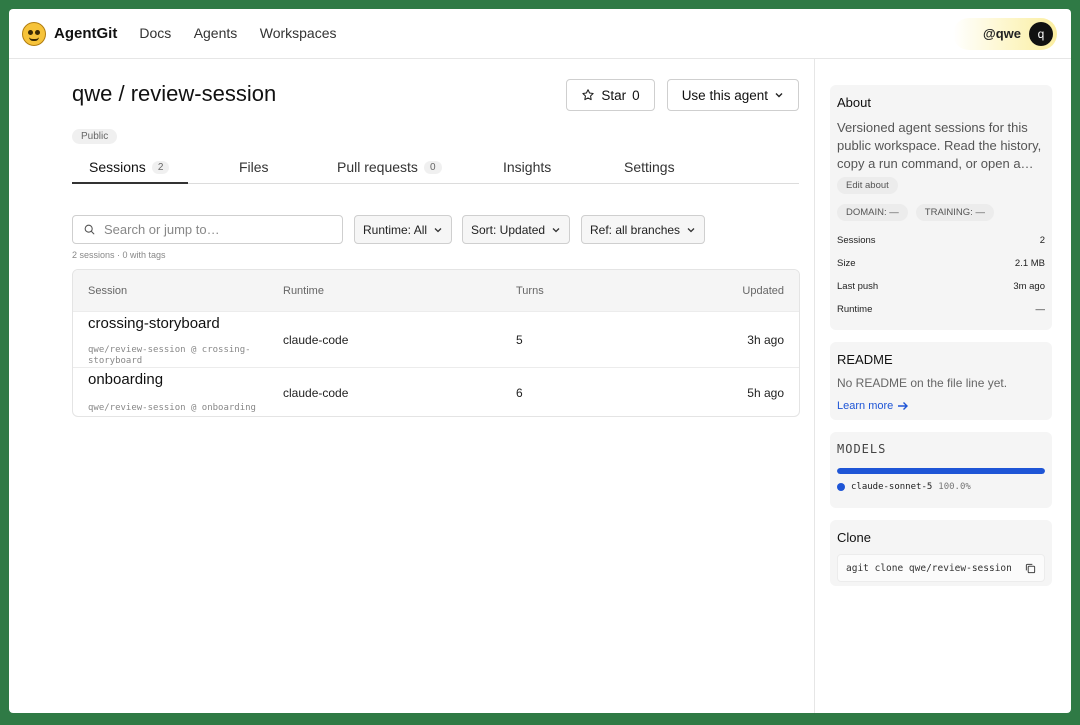  What do you see at coordinates (160, 167) in the screenshot?
I see `tab-sessions-count: 2` at bounding box center [160, 167].